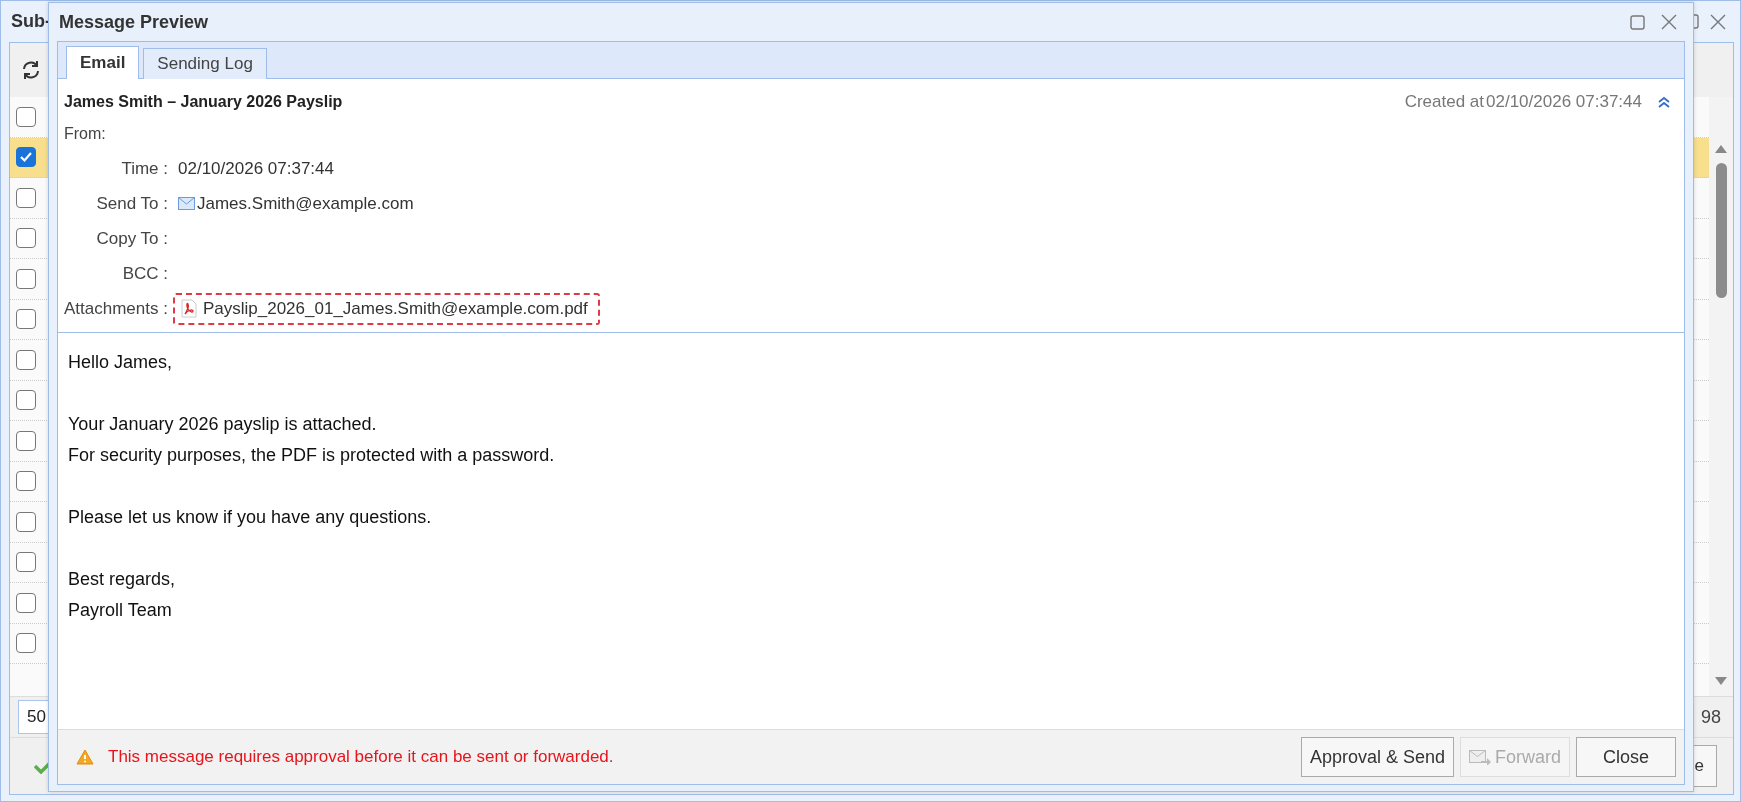 Image resolution: width=1741 pixels, height=802 pixels. Describe the element at coordinates (1480, 757) in the screenshot. I see `envelope-arrow-icon` at that location.